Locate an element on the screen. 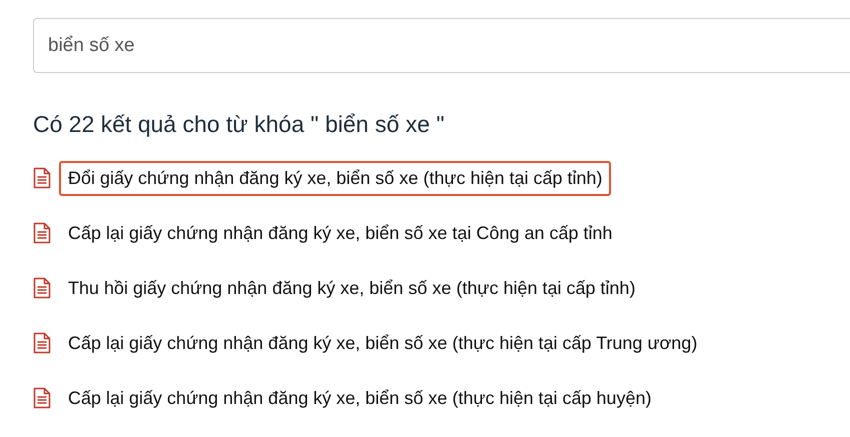  result-link: Thu hồi giấy chứng nhận đăng ký xe, biển số xe (thực hiện tại cấp tỉnh) is located at coordinates (351, 288).